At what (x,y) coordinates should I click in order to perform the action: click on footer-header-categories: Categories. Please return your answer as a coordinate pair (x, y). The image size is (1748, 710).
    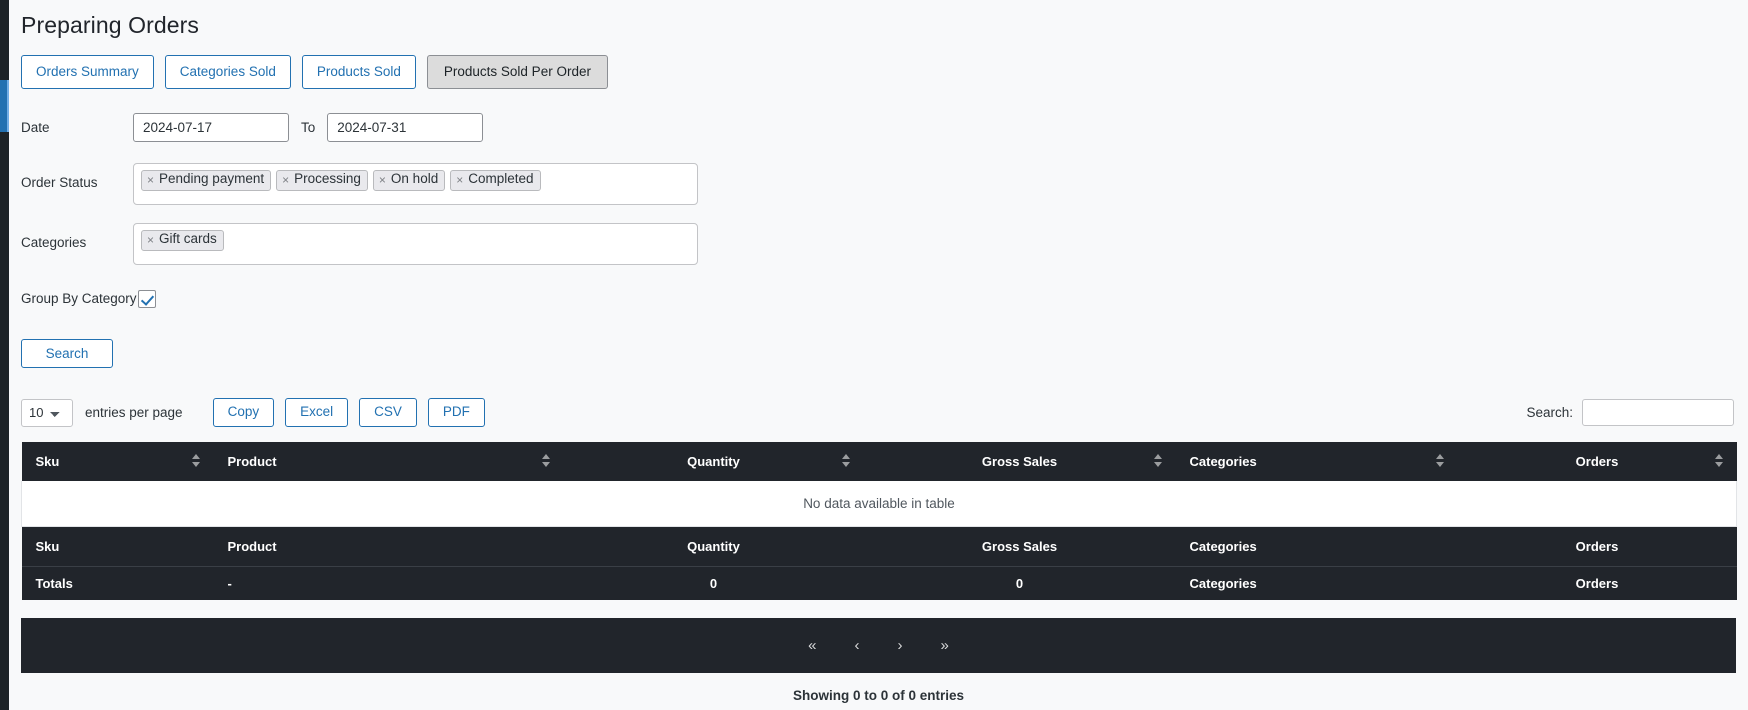
    Looking at the image, I should click on (1316, 546).